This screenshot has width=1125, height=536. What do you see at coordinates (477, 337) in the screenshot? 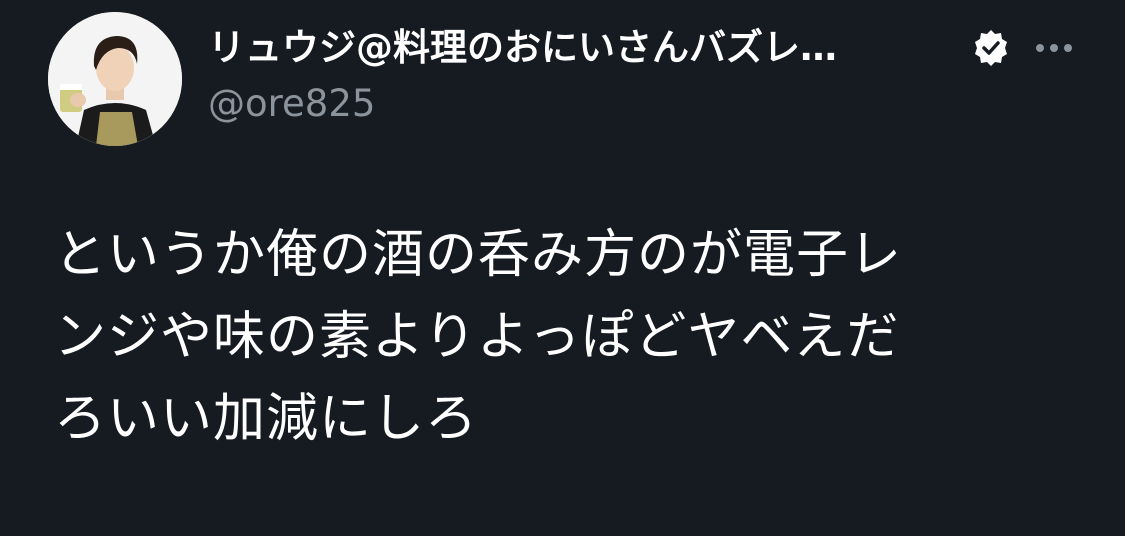
I see `tweet-text-line: ンジや味の素よりよっぽどヤベえだ` at bounding box center [477, 337].